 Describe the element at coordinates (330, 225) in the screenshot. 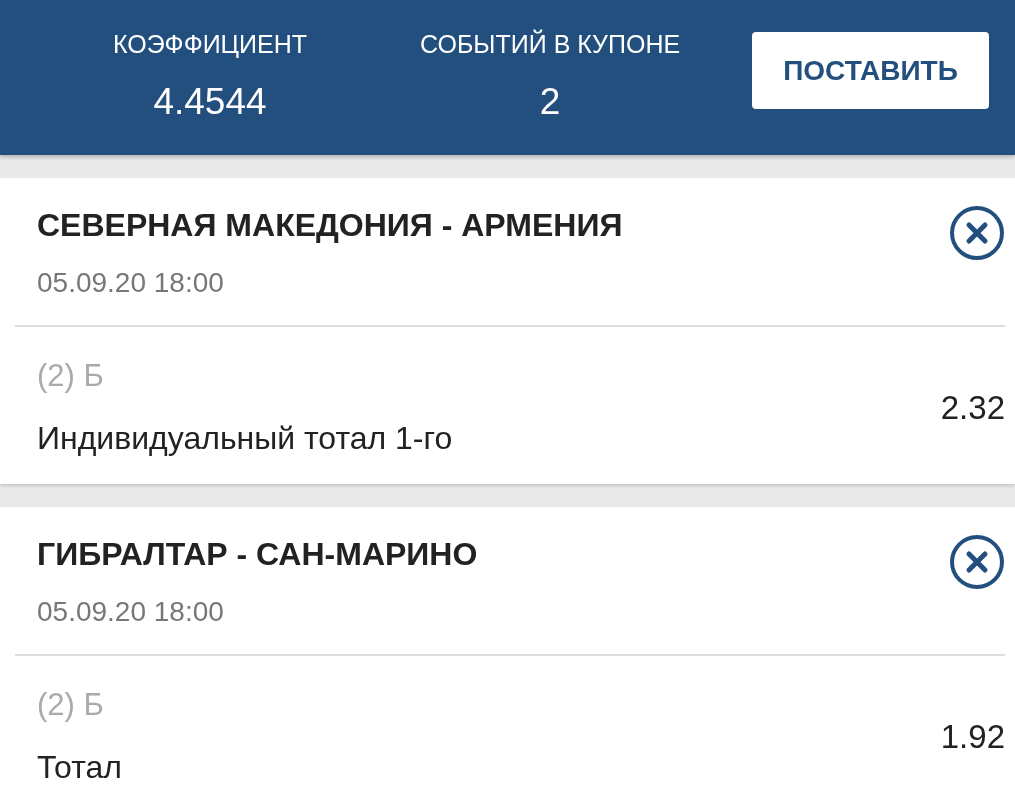

I see `match-title: СЕВЕРНАЯ МАКЕДОНИЯ - АРМЕНИЯ` at that location.